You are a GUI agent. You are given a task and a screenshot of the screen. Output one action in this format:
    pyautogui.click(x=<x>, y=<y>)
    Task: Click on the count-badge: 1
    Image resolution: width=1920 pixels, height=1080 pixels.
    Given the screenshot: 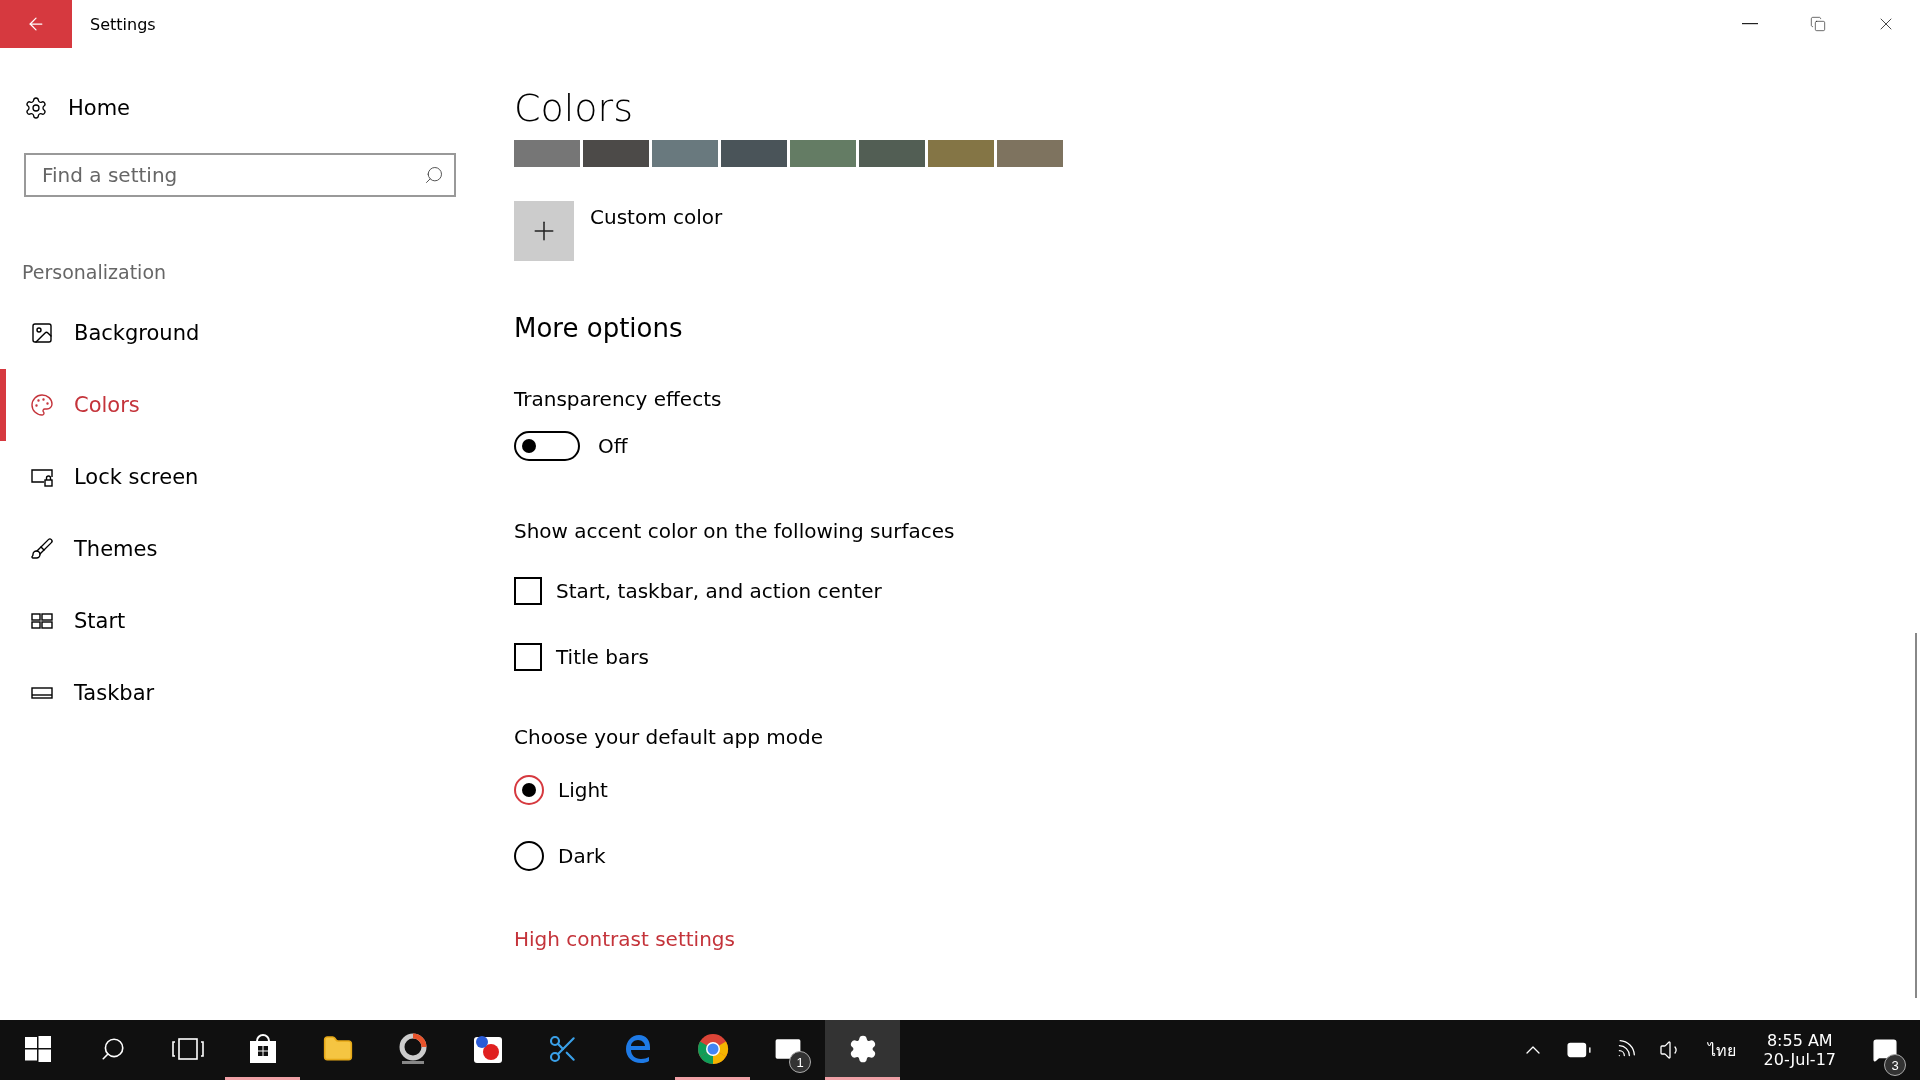 What is the action you would take?
    pyautogui.click(x=800, y=1062)
    